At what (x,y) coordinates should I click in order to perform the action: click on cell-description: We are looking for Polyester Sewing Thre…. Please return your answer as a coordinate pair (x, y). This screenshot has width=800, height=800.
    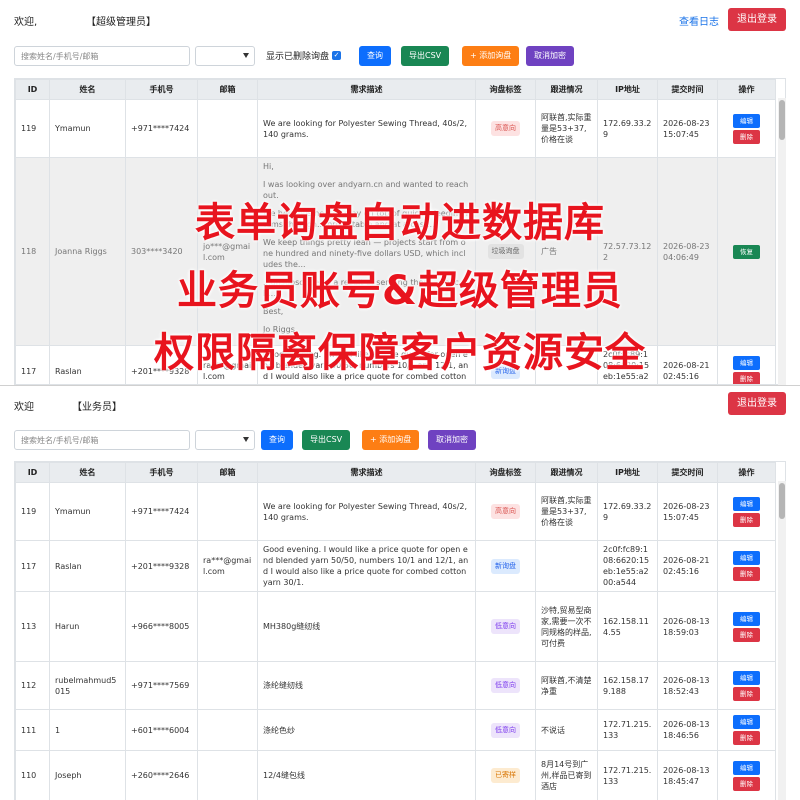
    Looking at the image, I should click on (366, 128).